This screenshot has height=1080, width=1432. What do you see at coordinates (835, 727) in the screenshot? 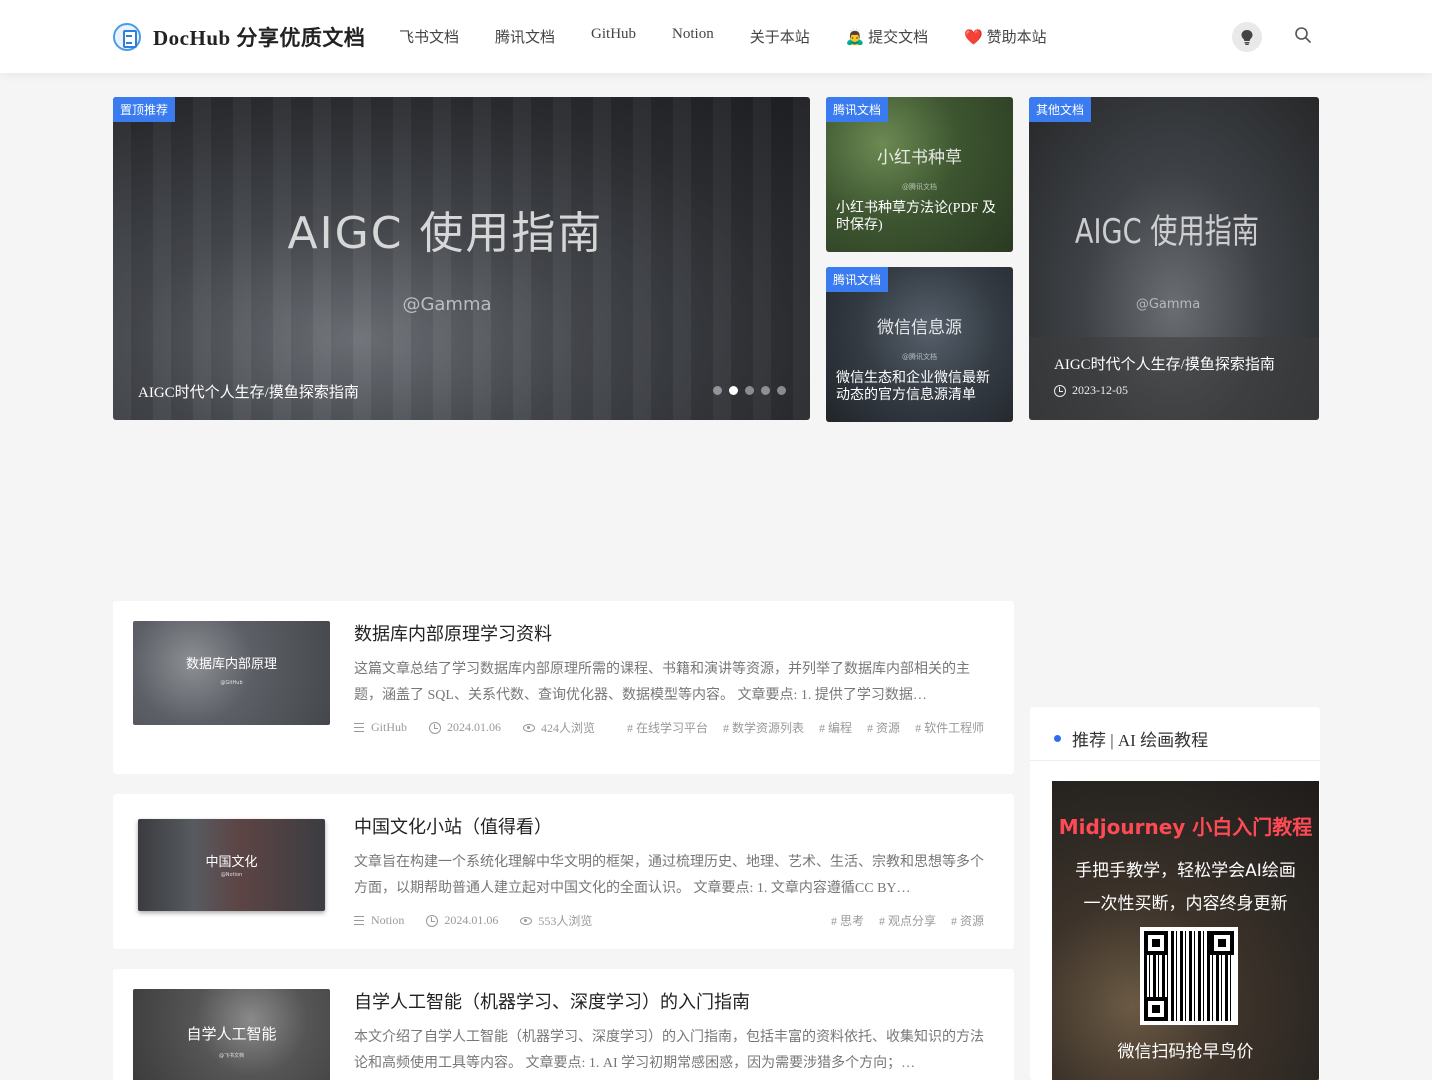
I see `tag-link: # 编程` at bounding box center [835, 727].